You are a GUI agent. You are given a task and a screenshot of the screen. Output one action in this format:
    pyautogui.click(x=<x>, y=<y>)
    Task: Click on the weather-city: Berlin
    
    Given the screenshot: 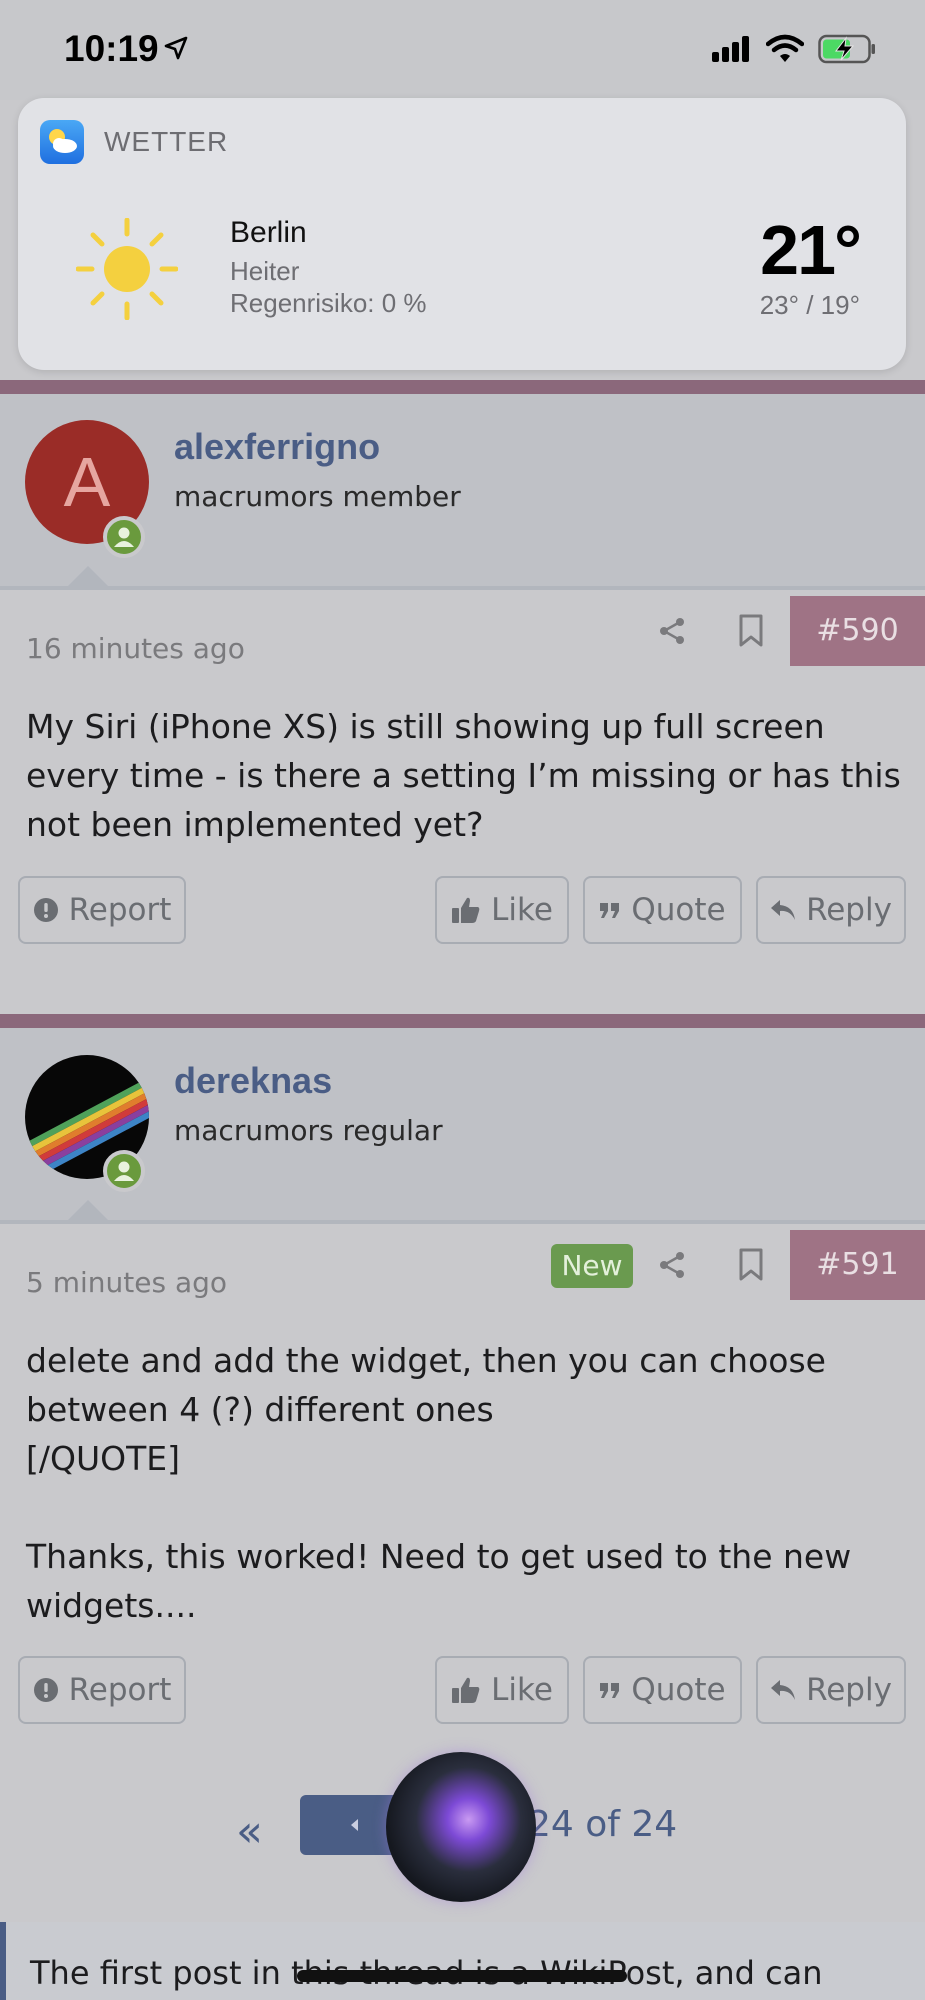 What is the action you would take?
    pyautogui.click(x=268, y=232)
    